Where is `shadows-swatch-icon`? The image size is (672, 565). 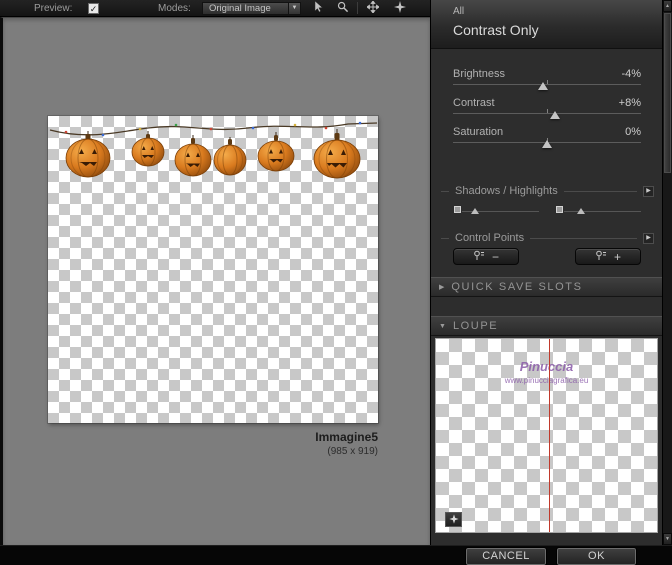
shadows-swatch-icon is located at coordinates (457, 209).